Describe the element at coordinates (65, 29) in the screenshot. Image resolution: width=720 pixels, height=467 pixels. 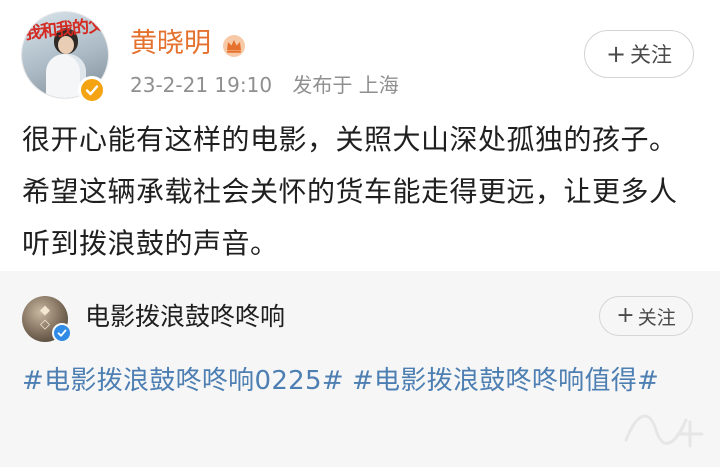
I see `avatar-calligraphy: 我和我的父辈` at that location.